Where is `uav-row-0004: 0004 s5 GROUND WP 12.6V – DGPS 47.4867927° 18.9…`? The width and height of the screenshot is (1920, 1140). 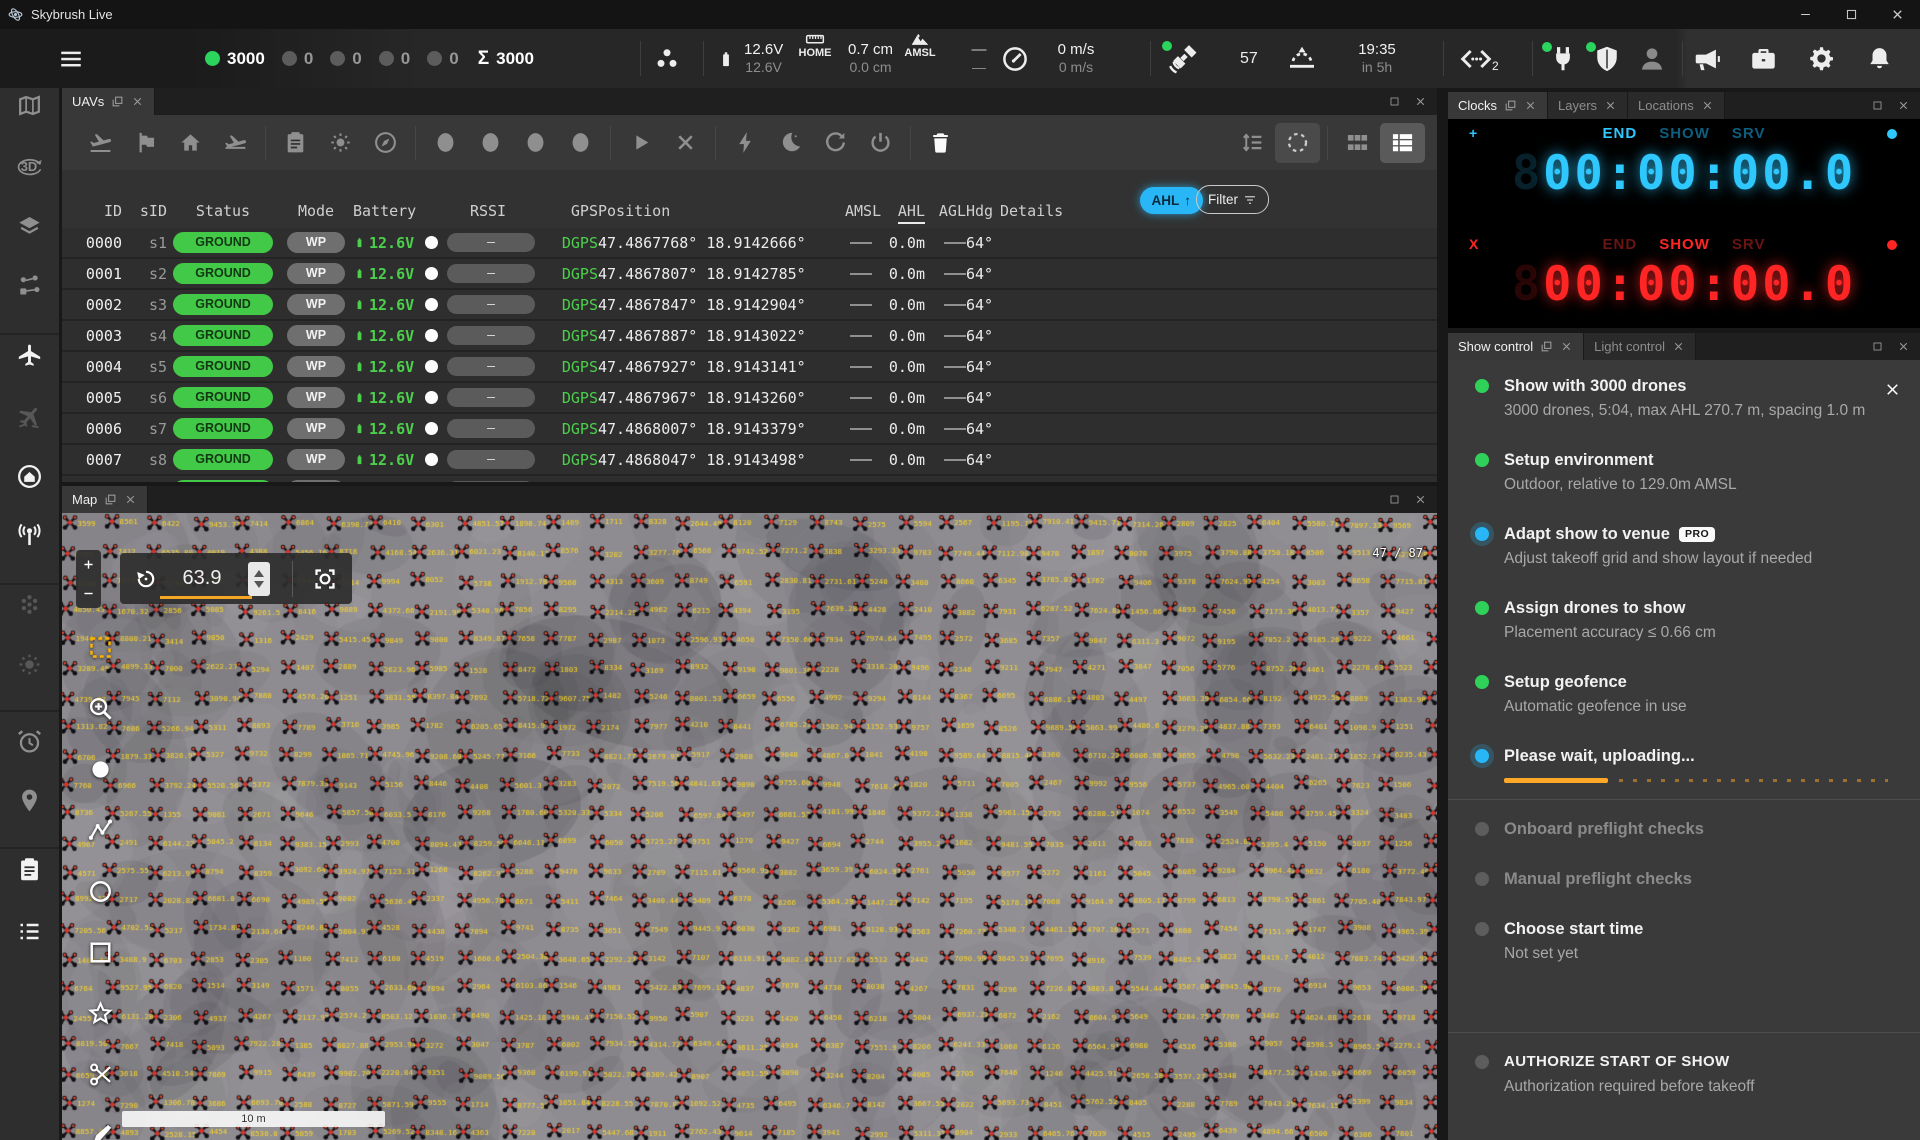
uav-row-0004: 0004 s5 GROUND WP 12.6V – DGPS 47.4867927° 18.9… is located at coordinates (749, 367).